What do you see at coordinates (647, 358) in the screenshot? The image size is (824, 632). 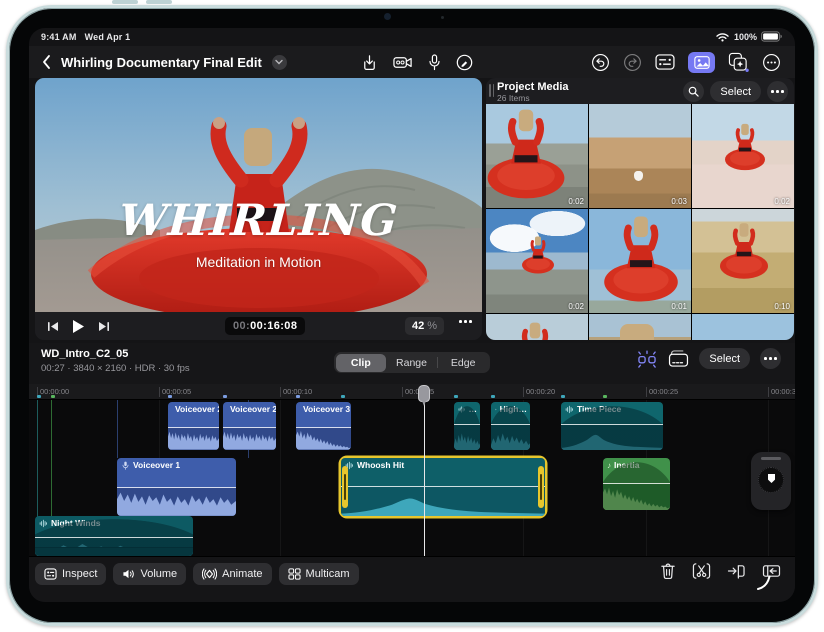 I see `snapping-button` at bounding box center [647, 358].